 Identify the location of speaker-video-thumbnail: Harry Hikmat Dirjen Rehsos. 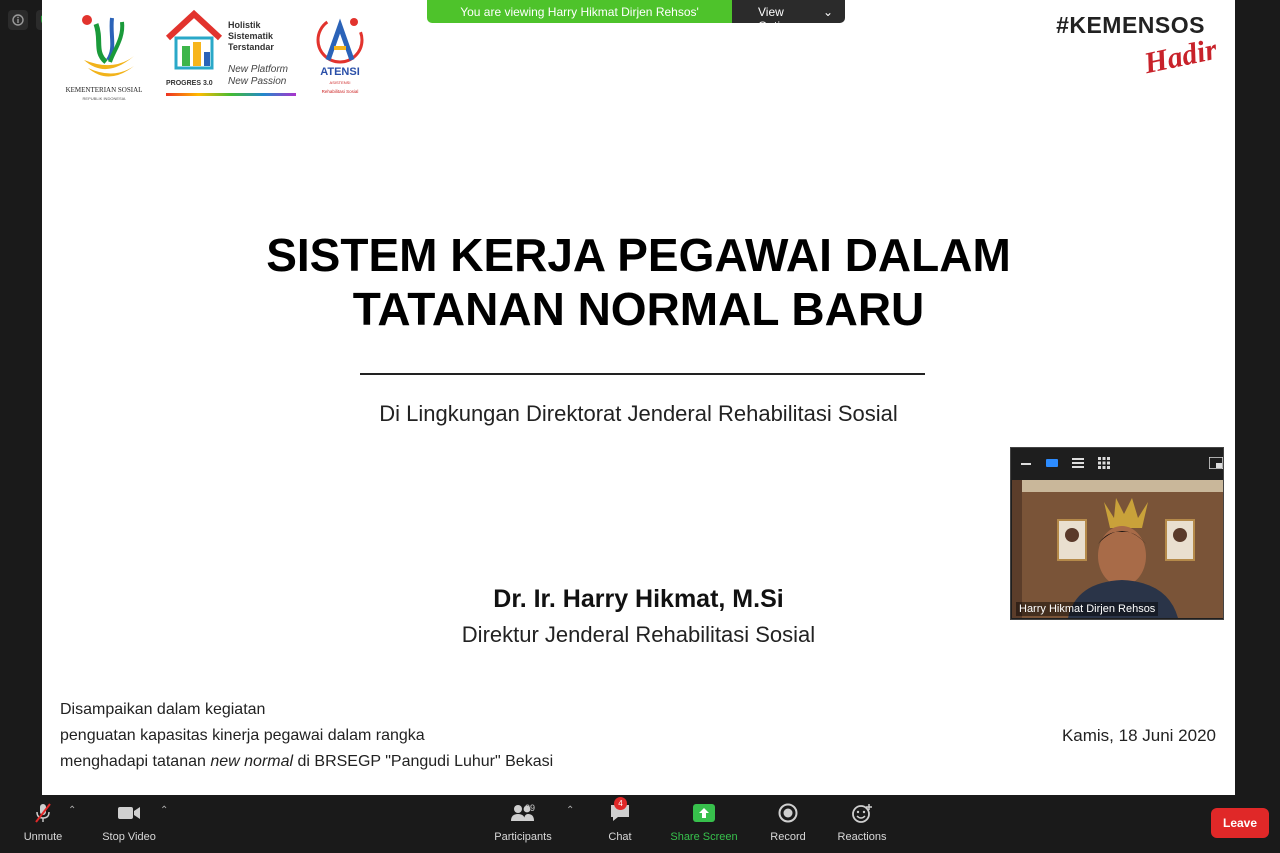
(1117, 533).